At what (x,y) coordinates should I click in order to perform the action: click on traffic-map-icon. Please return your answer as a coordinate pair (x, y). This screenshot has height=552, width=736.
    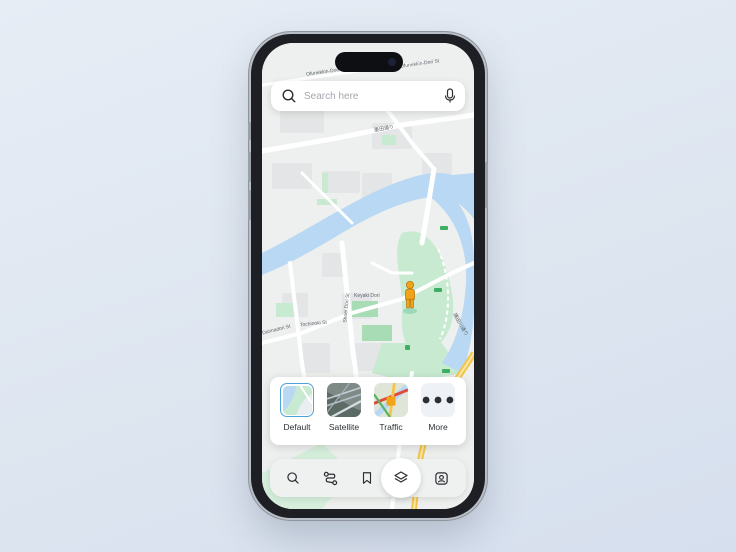
    Looking at the image, I should click on (391, 400).